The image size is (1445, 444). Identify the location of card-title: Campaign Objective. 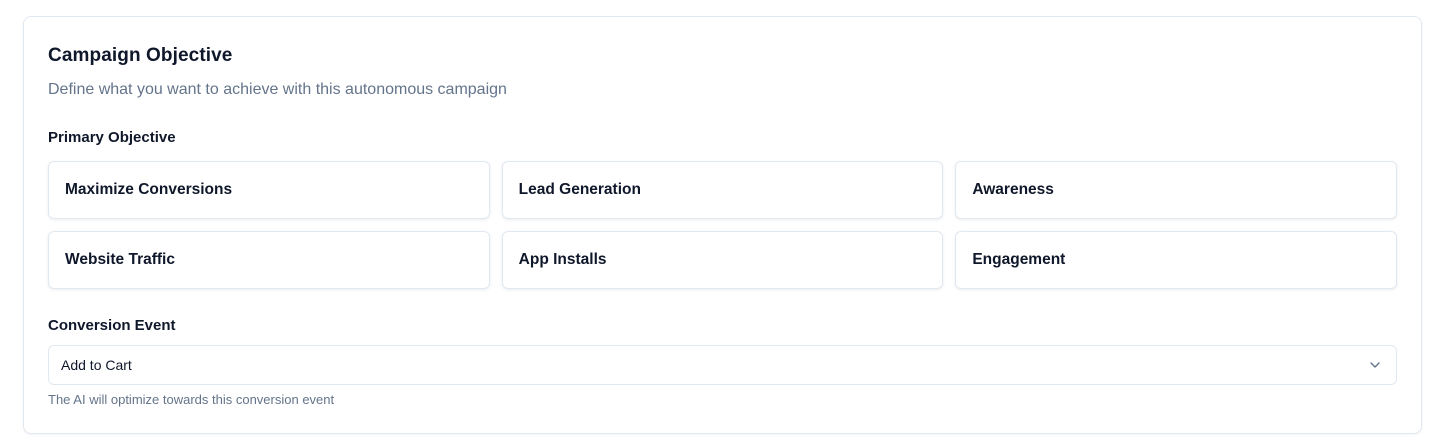
(140, 55).